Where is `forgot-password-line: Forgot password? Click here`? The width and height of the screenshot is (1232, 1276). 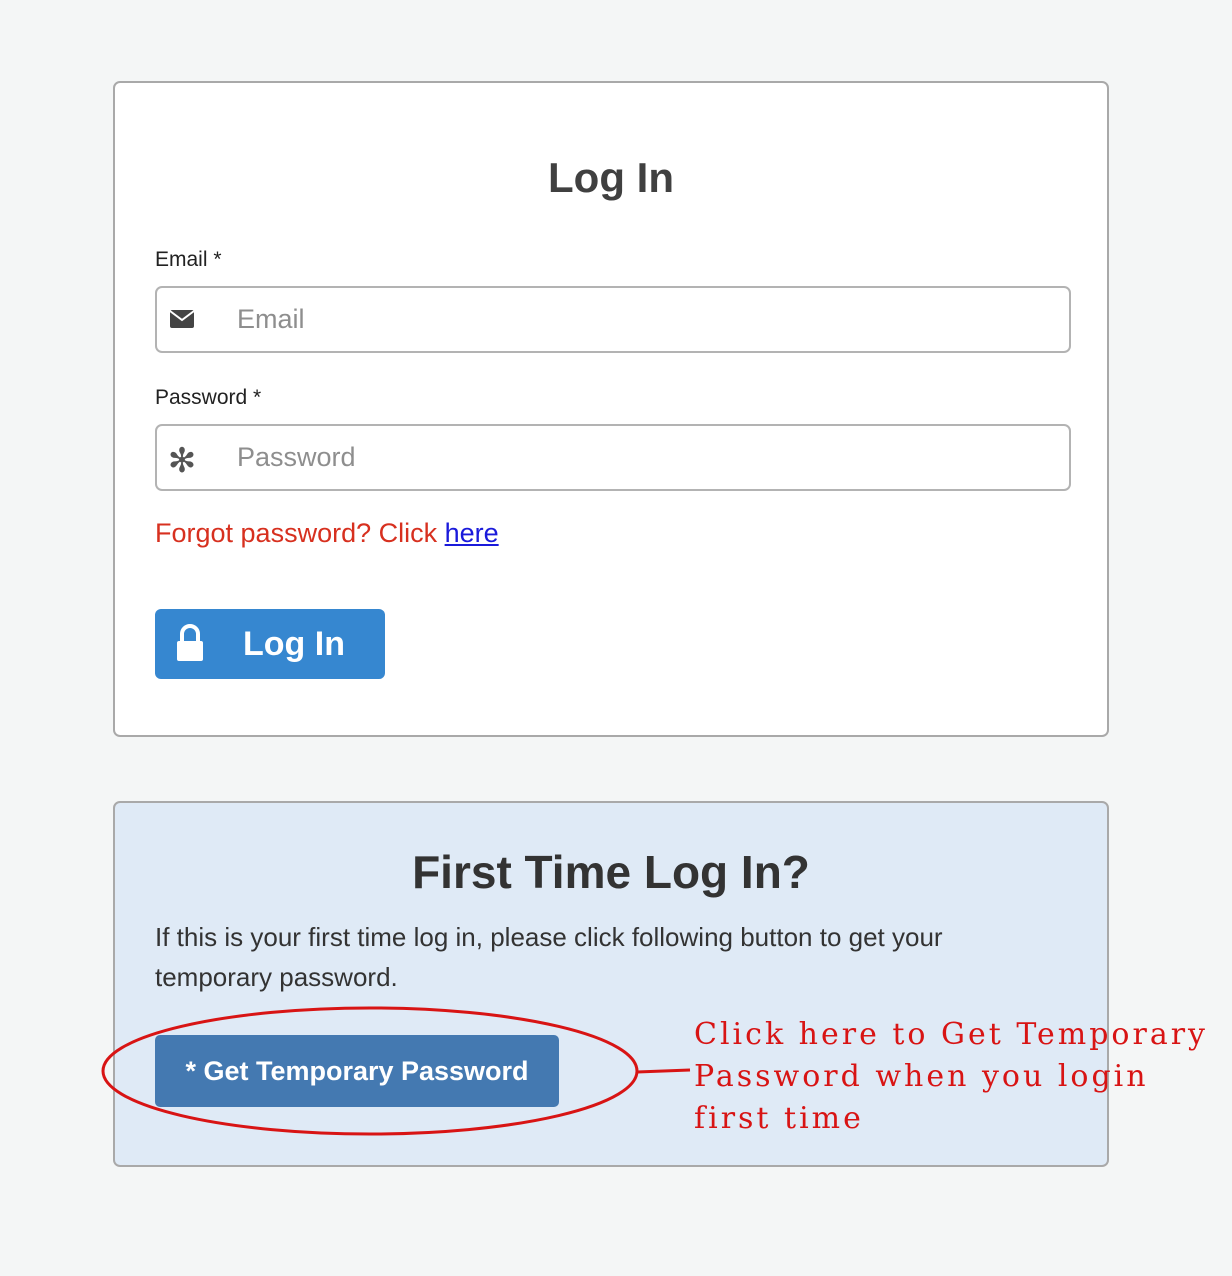
forgot-password-line: Forgot password? Click here is located at coordinates (327, 533).